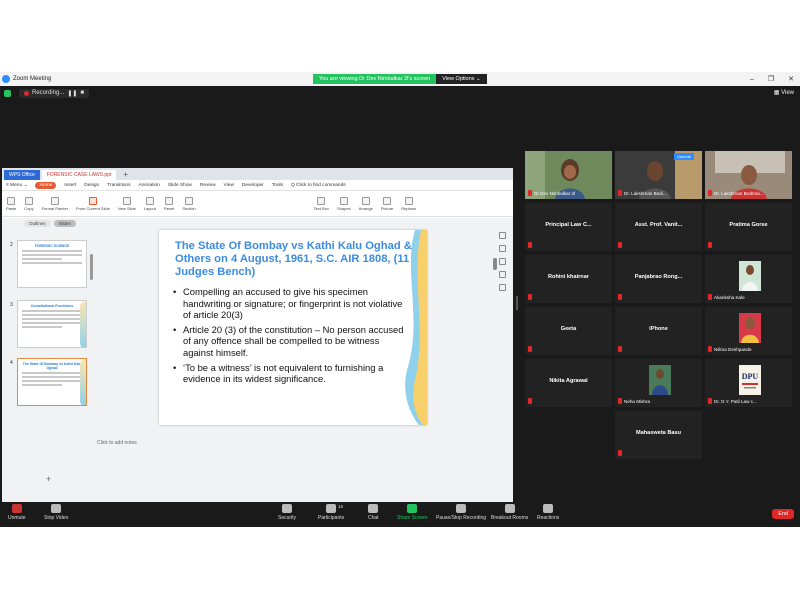  I want to click on menu-item-insert: Insert, so click(70, 185).